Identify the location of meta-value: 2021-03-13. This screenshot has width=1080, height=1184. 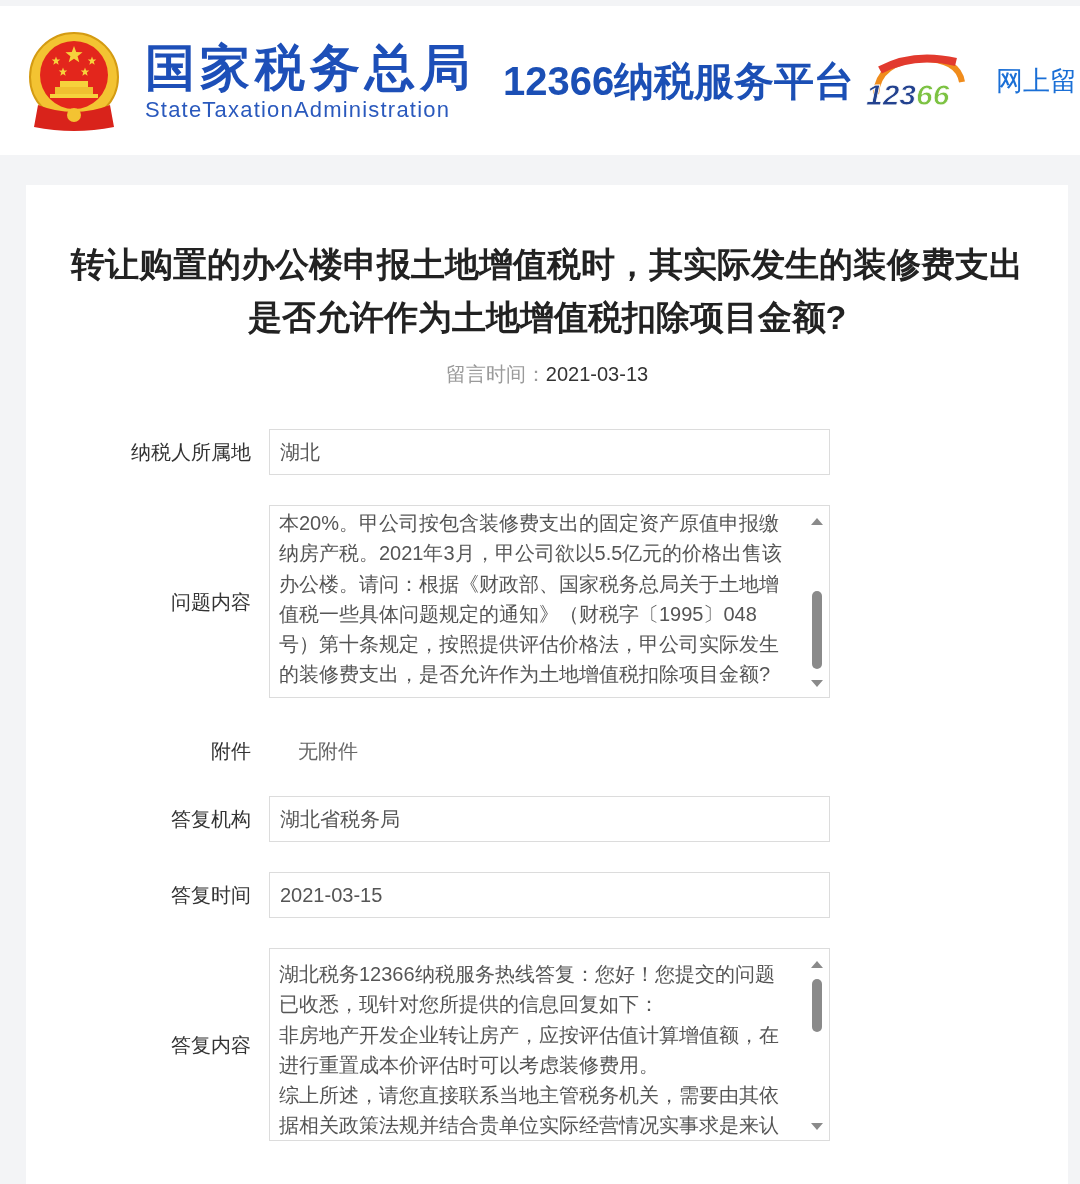
(597, 374).